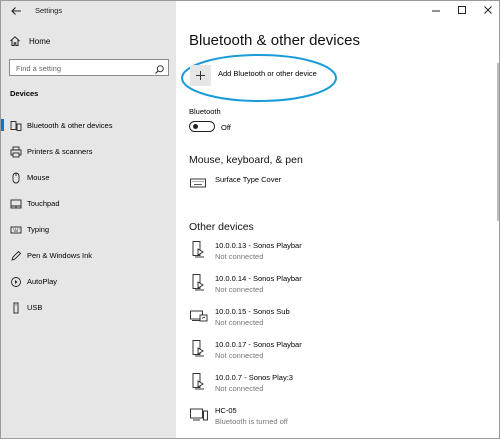 Image resolution: width=500 pixels, height=439 pixels. What do you see at coordinates (252, 311) in the screenshot?
I see `device-name: 10.0.0.15 - Sonos Sub` at bounding box center [252, 311].